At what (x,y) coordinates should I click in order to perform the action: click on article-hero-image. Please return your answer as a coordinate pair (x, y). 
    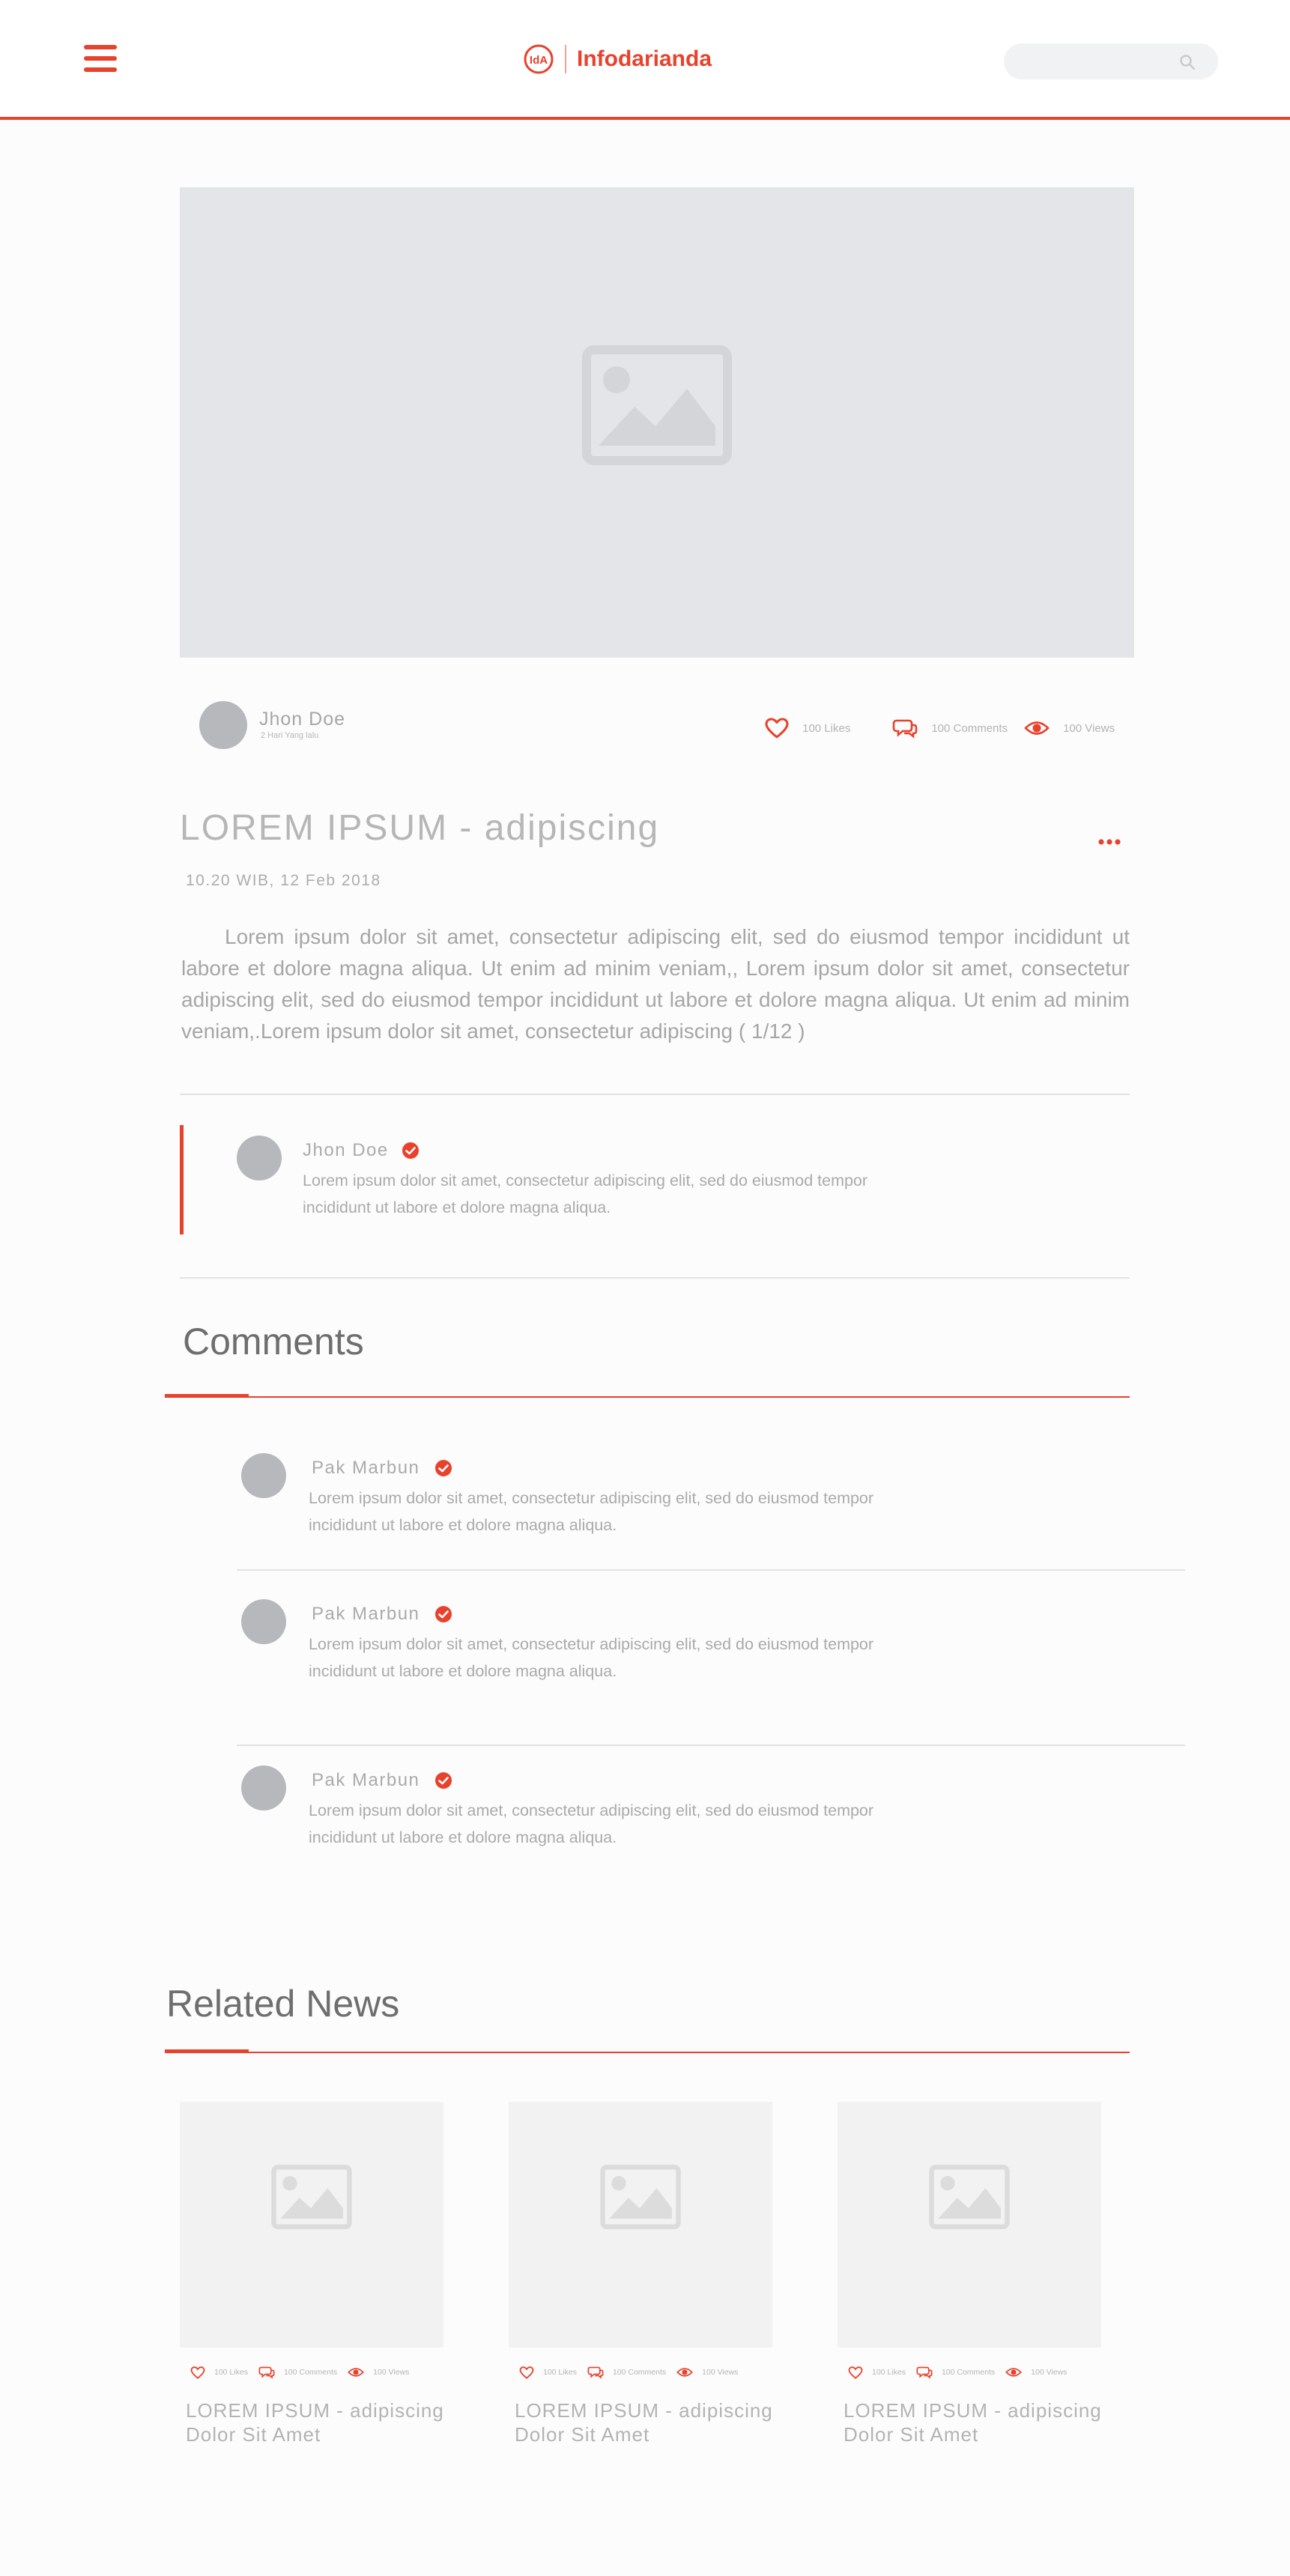
    Looking at the image, I should click on (657, 422).